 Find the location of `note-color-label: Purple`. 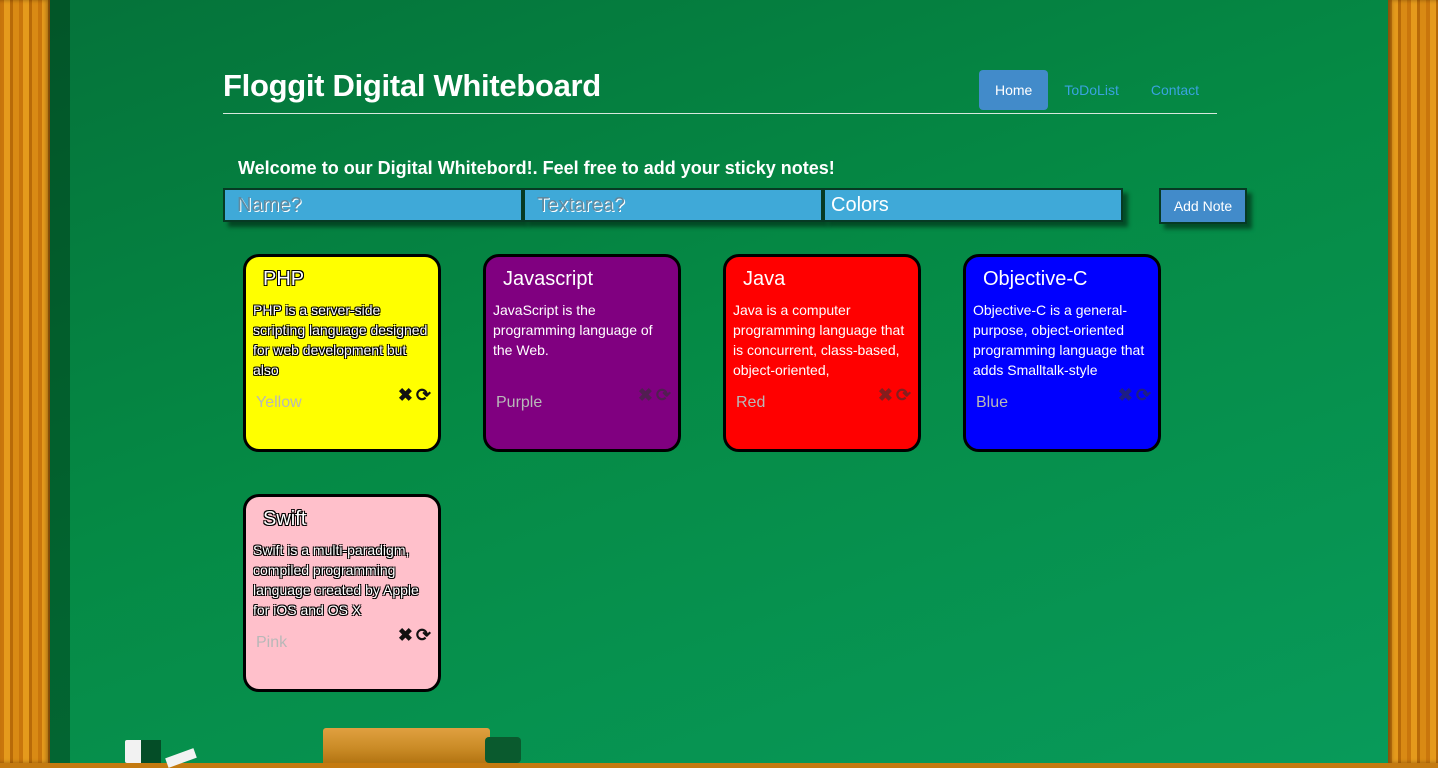

note-color-label: Purple is located at coordinates (519, 402).